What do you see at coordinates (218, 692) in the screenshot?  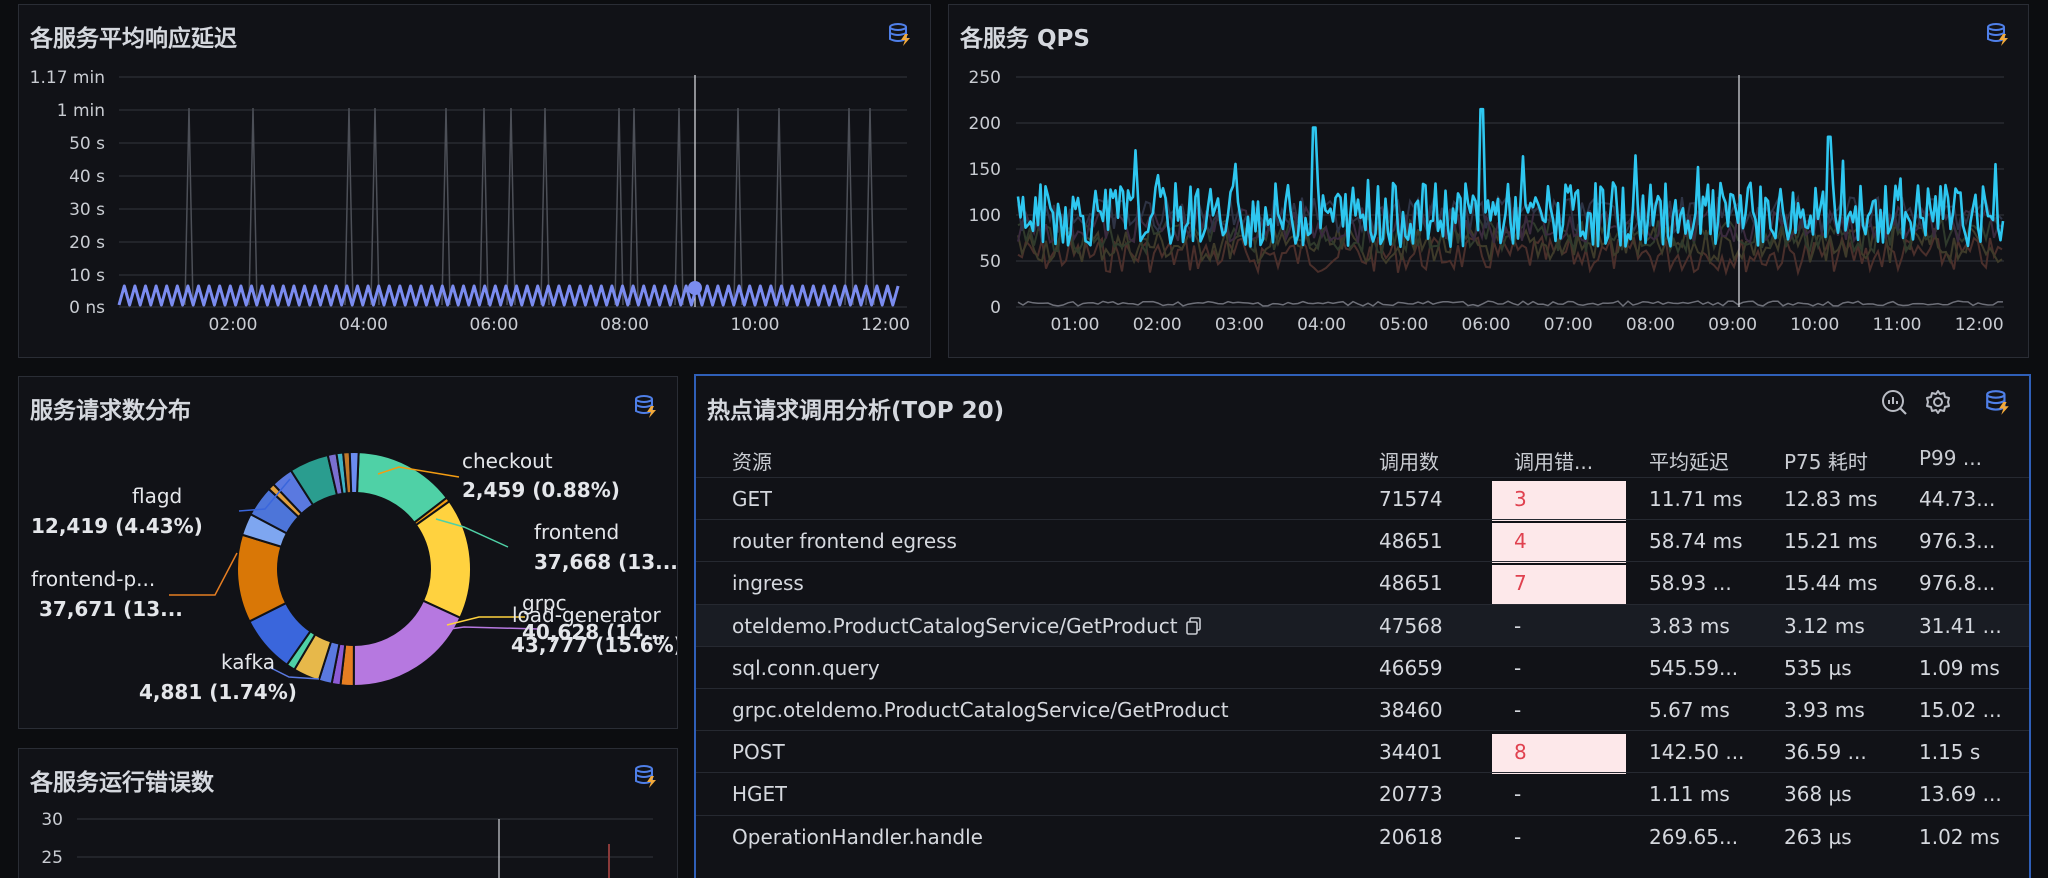 I see `legend-value: 4,881 (1.74%)` at bounding box center [218, 692].